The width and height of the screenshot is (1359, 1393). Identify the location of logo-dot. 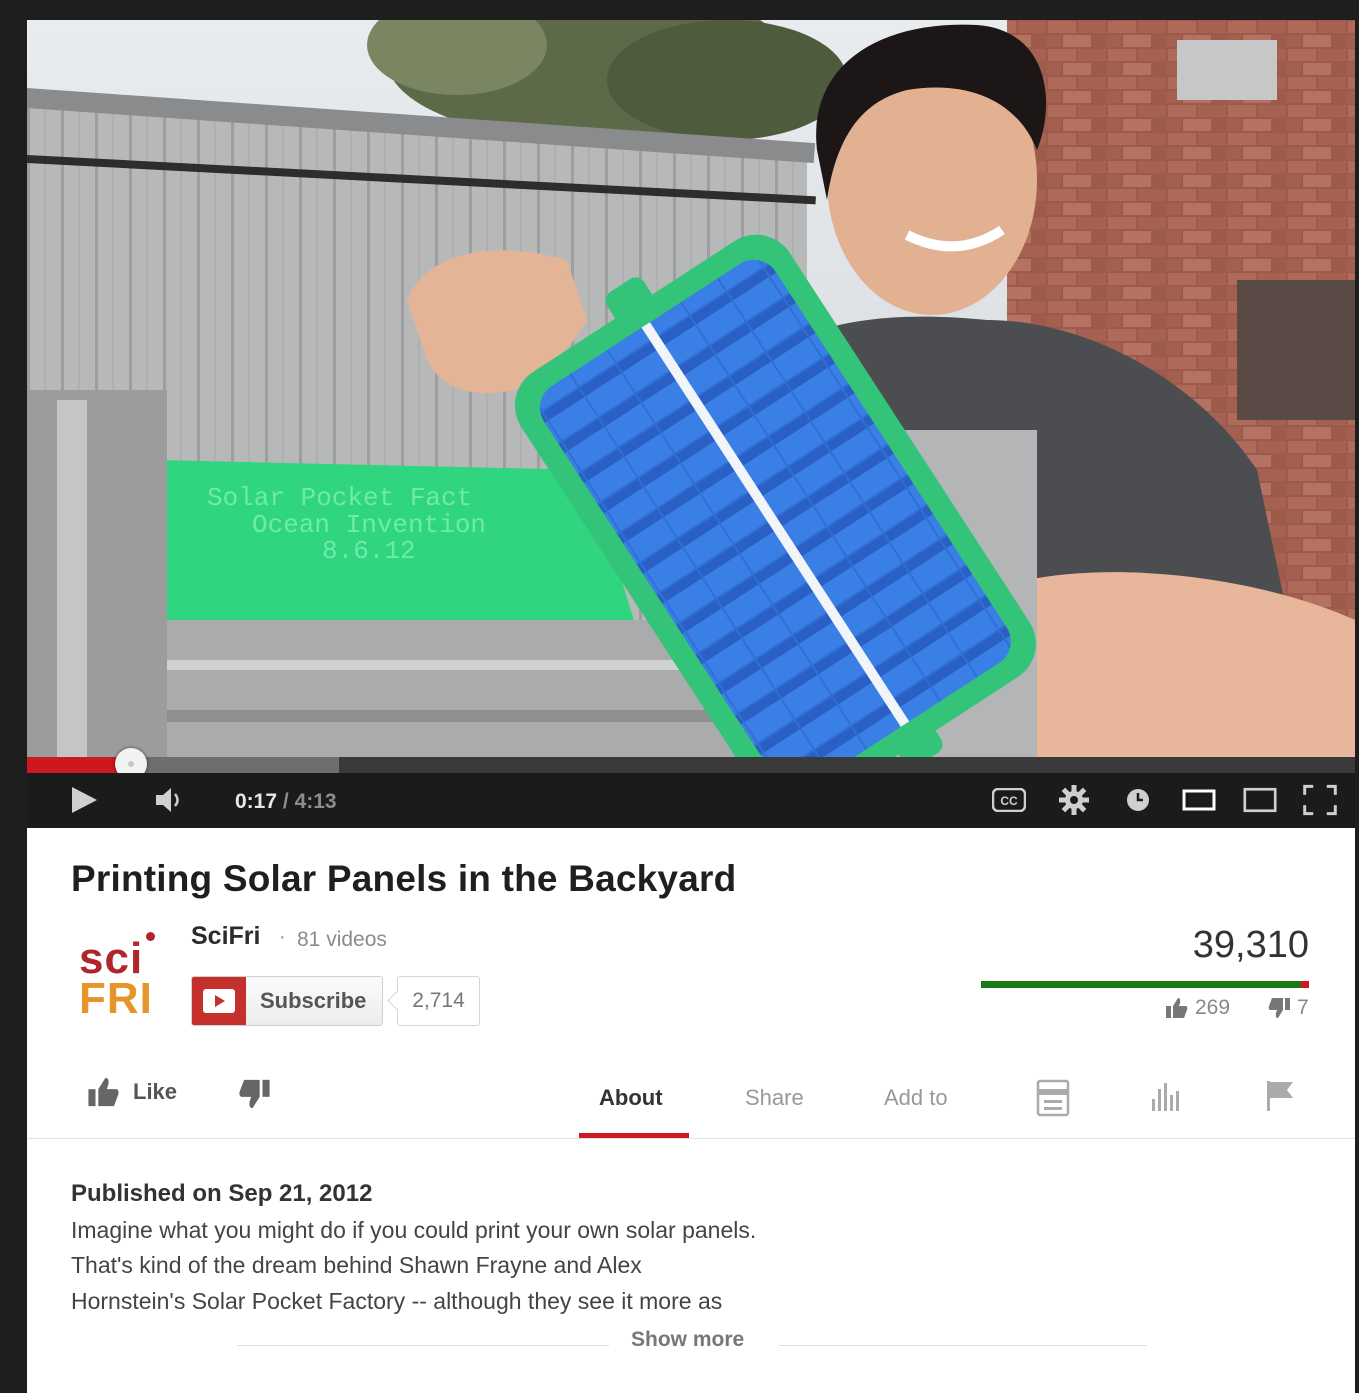
(150, 936).